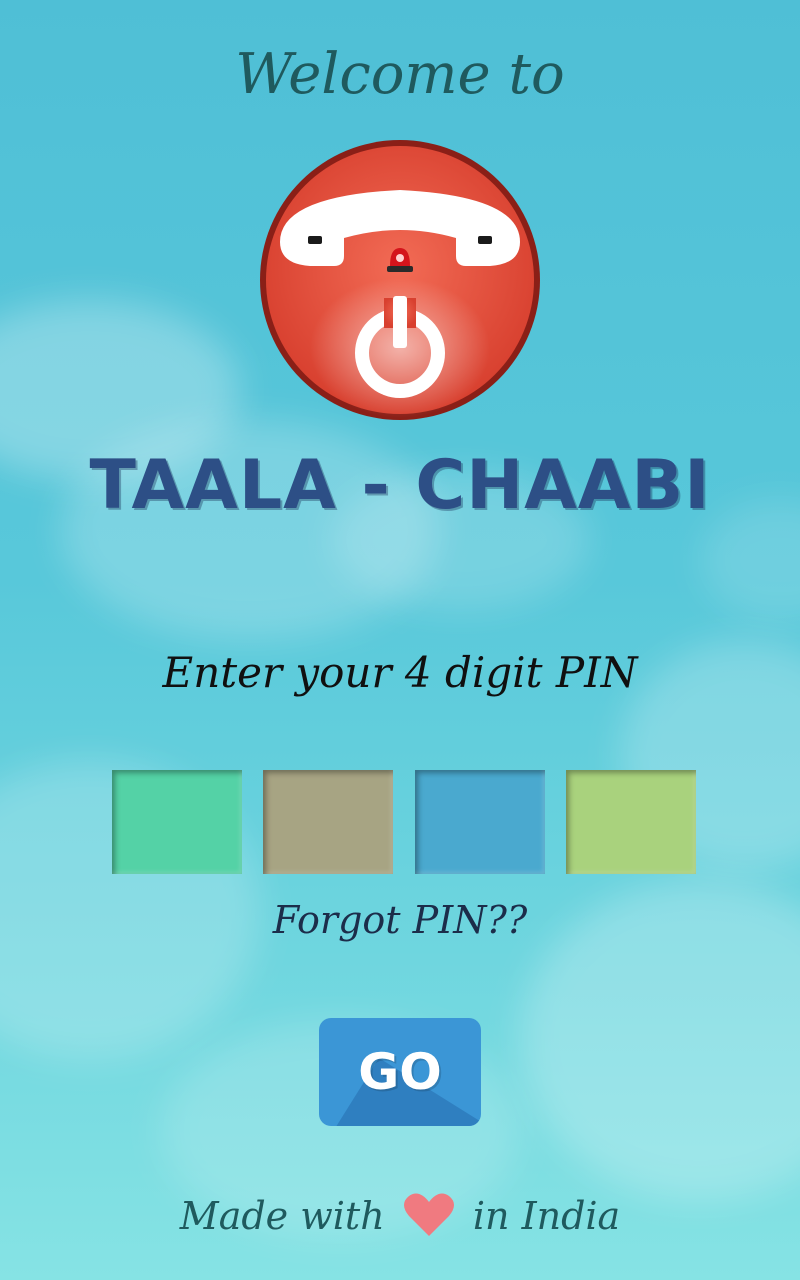 The width and height of the screenshot is (800, 1280). Describe the element at coordinates (400, 672) in the screenshot. I see `pin-prompt: Enter your 4 digit PIN` at that location.